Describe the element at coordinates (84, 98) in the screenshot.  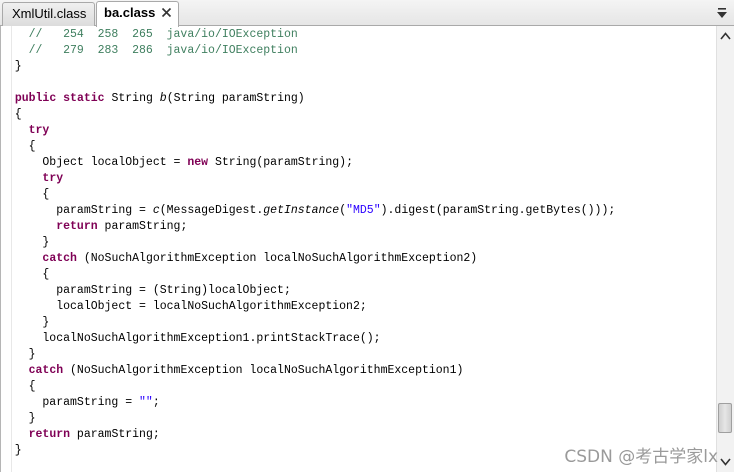
I see `code-token: static` at that location.